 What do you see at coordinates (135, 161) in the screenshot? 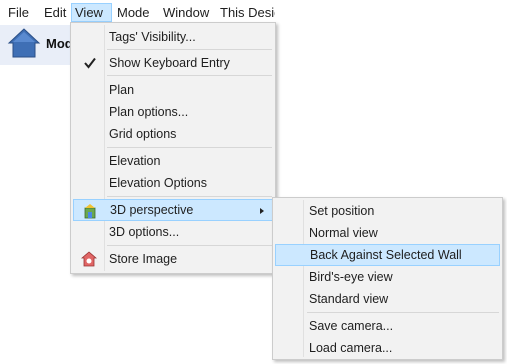
I see `menu-item-label: Elevation` at bounding box center [135, 161].